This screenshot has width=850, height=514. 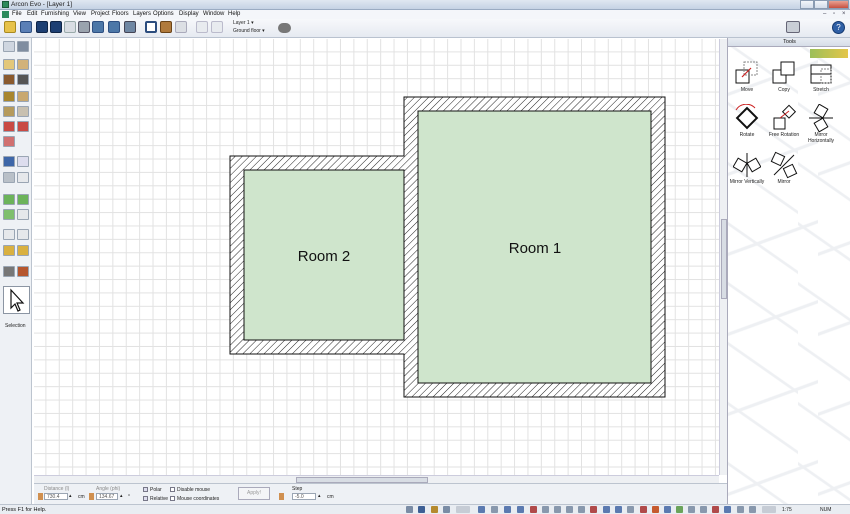 What do you see at coordinates (507, 509) in the screenshot?
I see `status-room-icon` at bounding box center [507, 509].